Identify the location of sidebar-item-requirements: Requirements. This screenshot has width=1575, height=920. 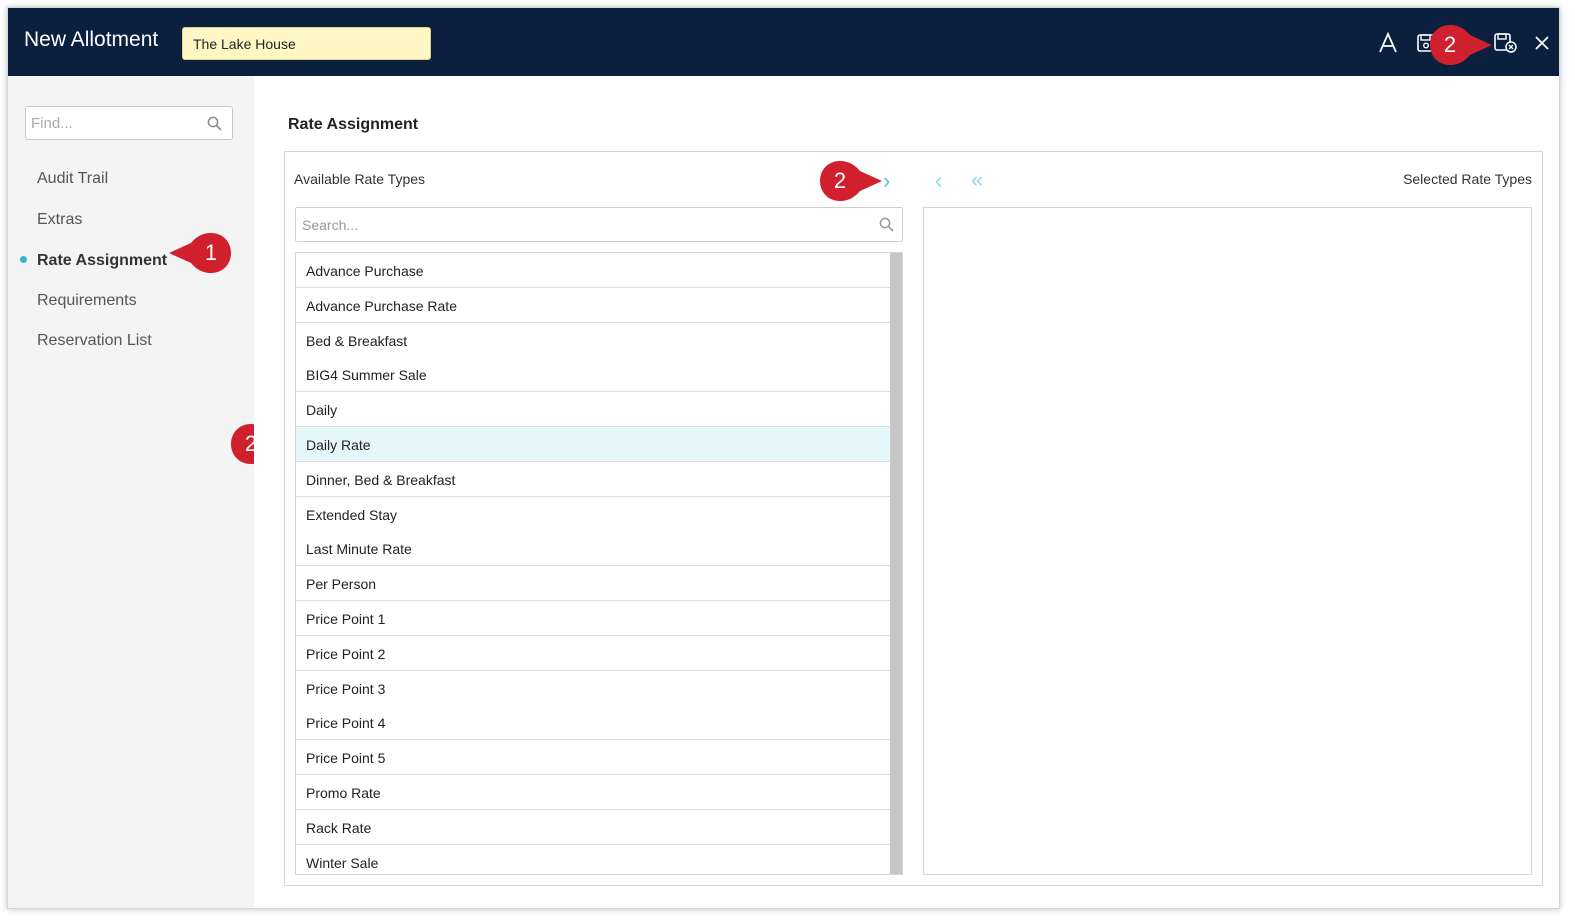
(87, 301).